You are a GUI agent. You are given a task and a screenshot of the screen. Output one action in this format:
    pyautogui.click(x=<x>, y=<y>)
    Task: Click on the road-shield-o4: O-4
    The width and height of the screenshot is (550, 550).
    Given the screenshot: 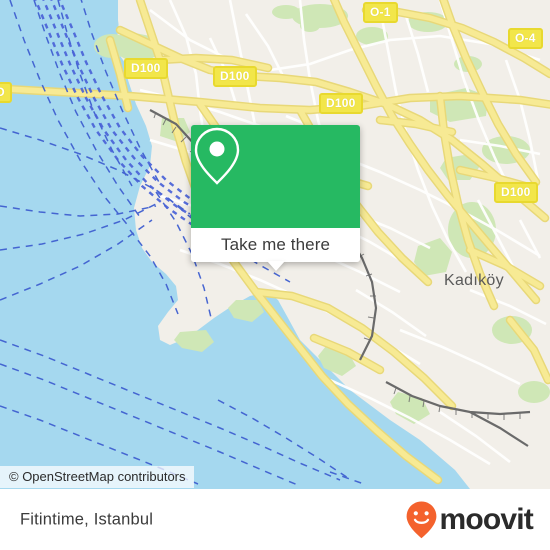 What is the action you would take?
    pyautogui.click(x=525, y=38)
    